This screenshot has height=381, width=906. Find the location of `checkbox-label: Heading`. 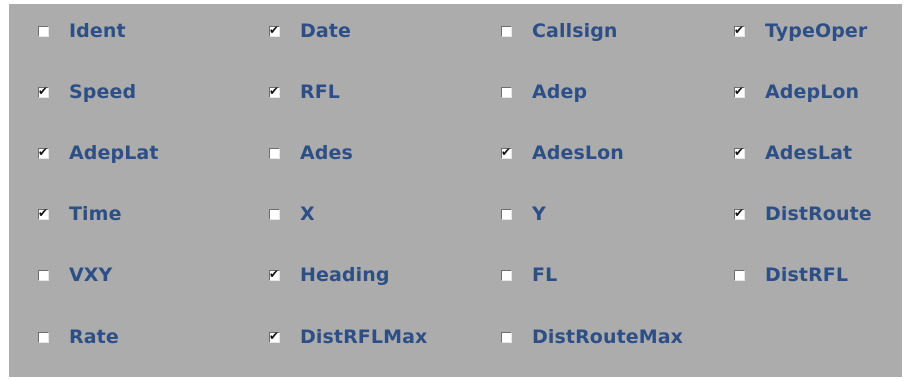

checkbox-label: Heading is located at coordinates (345, 275).